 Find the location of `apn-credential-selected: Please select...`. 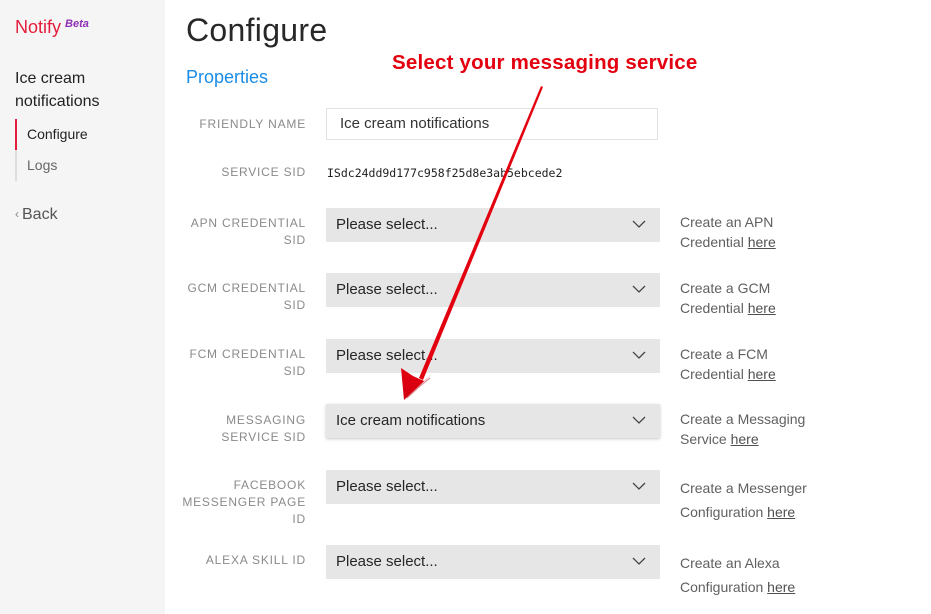

apn-credential-selected: Please select... is located at coordinates (387, 224).